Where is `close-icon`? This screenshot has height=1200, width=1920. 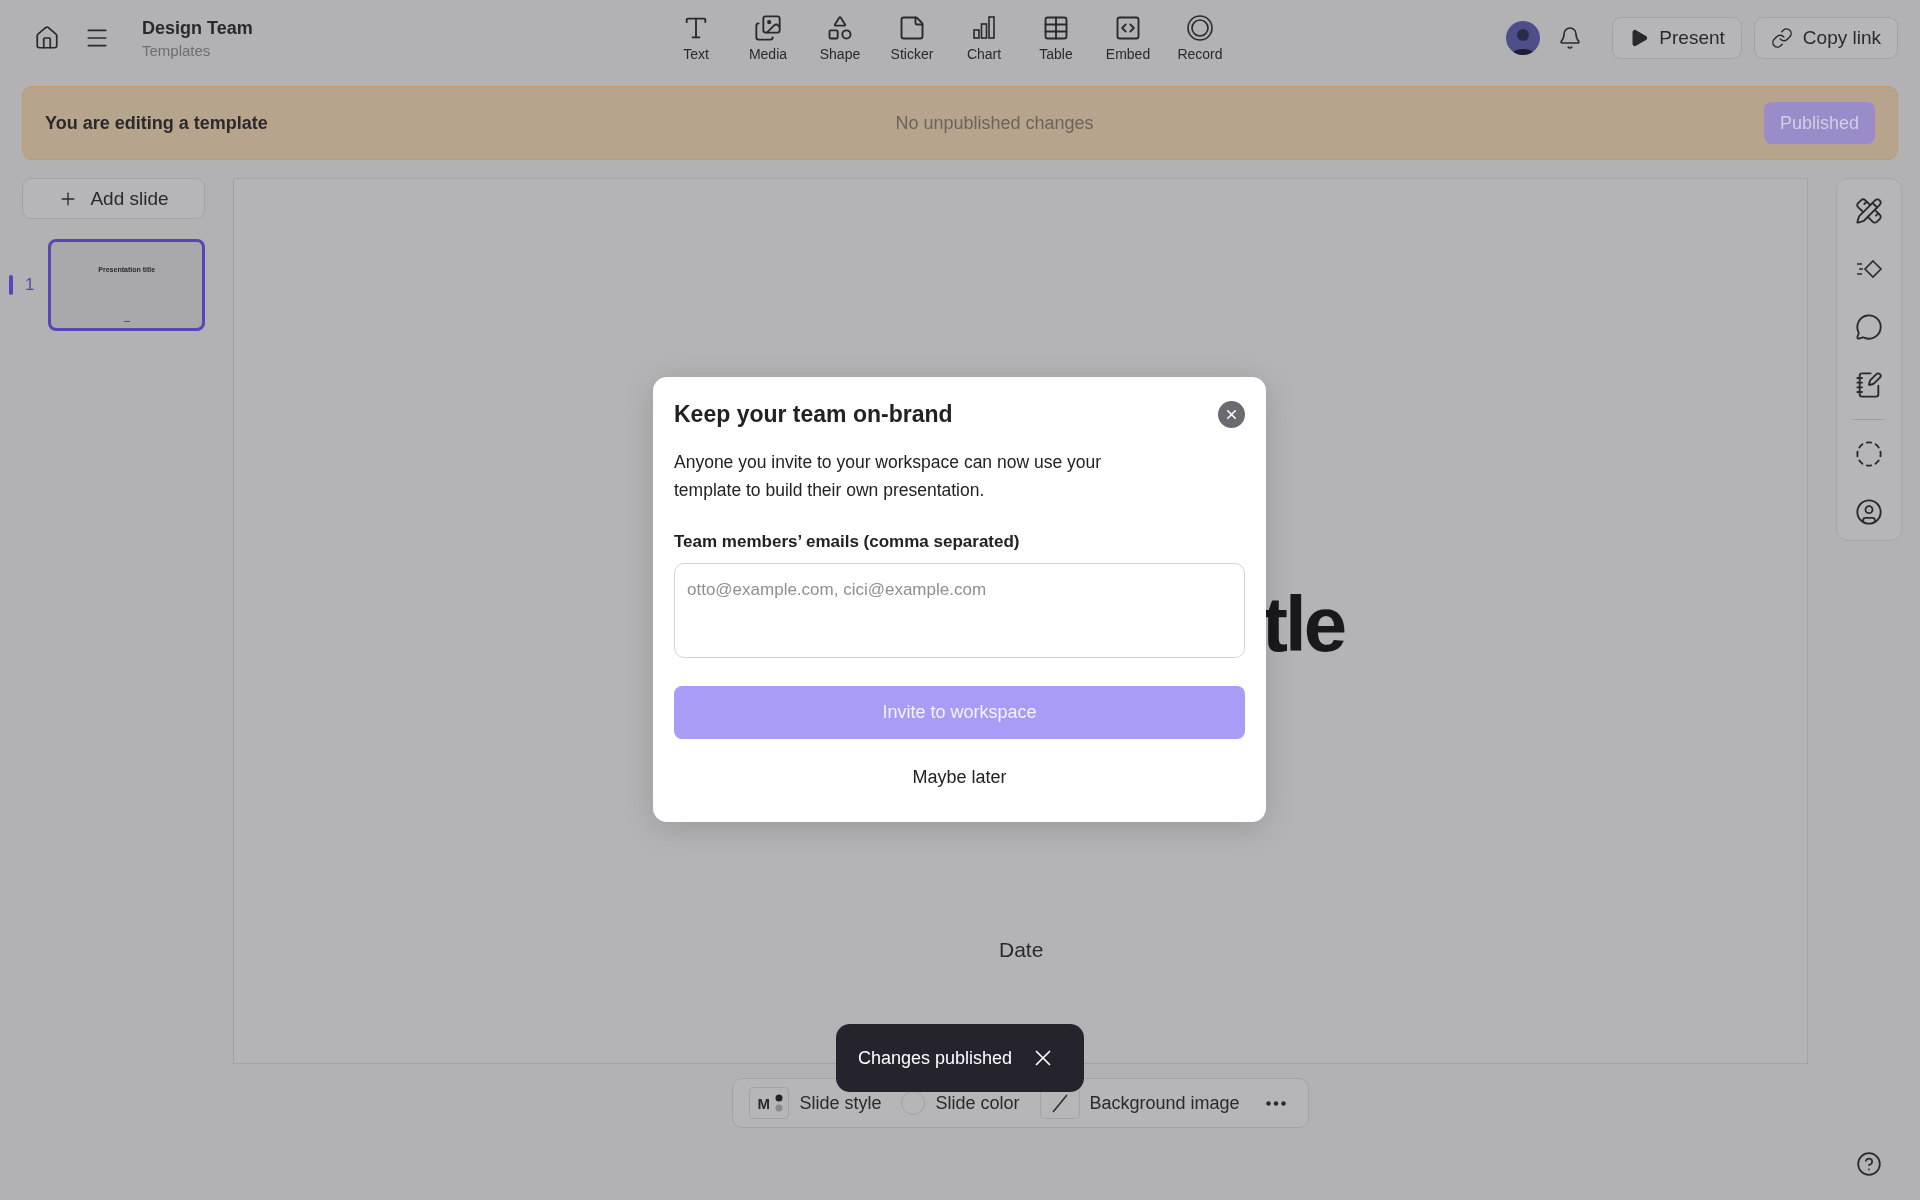 close-icon is located at coordinates (1231, 414).